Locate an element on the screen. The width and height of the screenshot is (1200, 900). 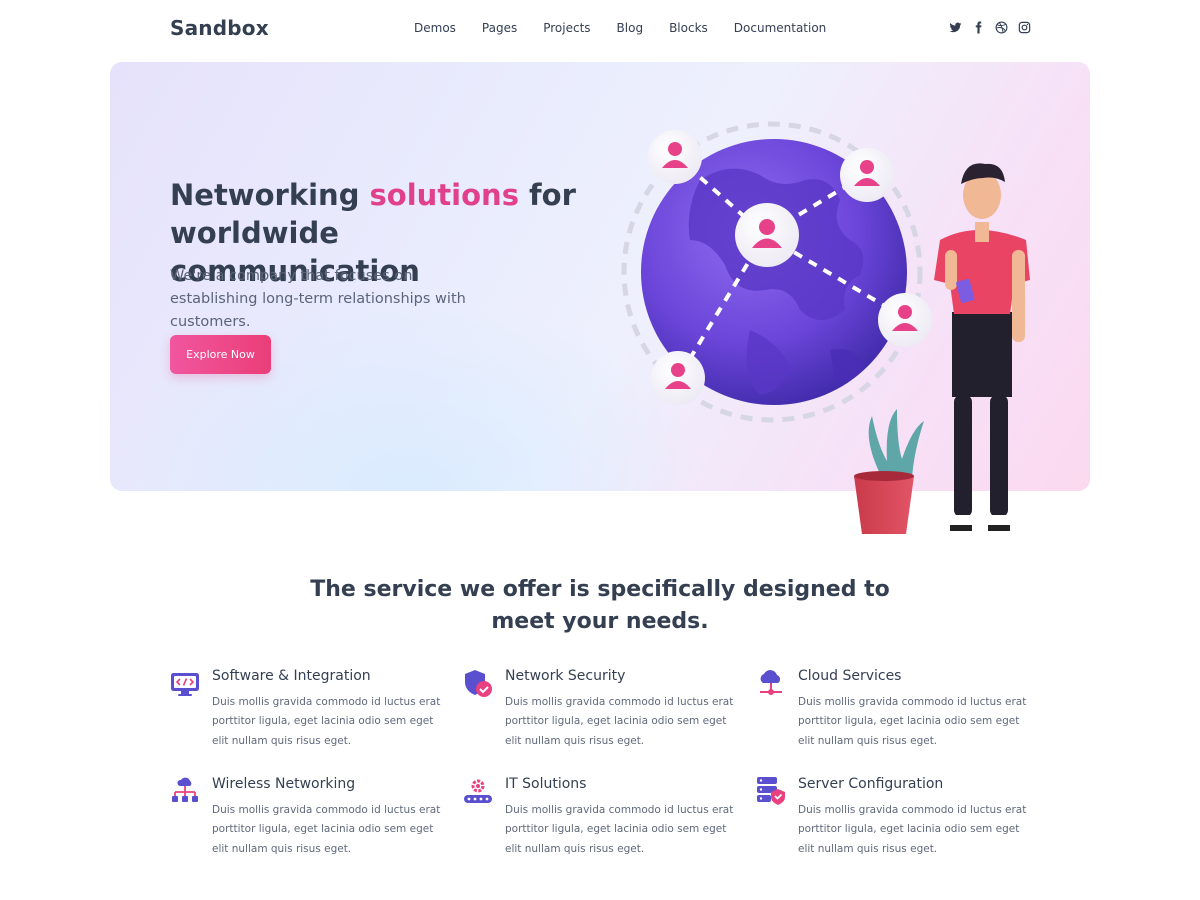
server-shield-icon is located at coordinates (771, 791).